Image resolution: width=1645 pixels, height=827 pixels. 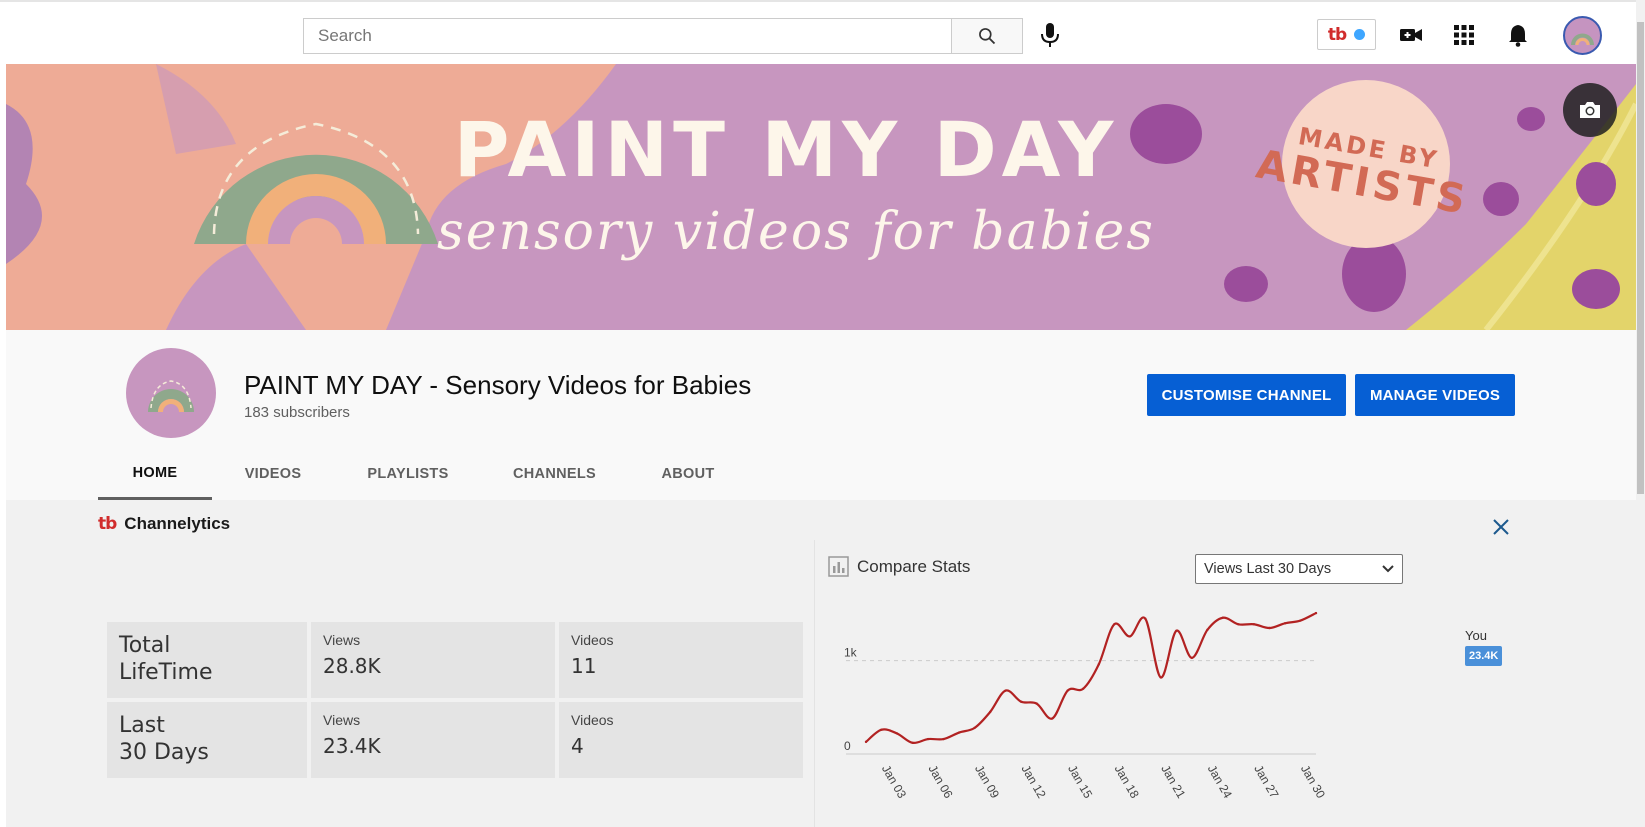 I want to click on channel-avatar, so click(x=171, y=393).